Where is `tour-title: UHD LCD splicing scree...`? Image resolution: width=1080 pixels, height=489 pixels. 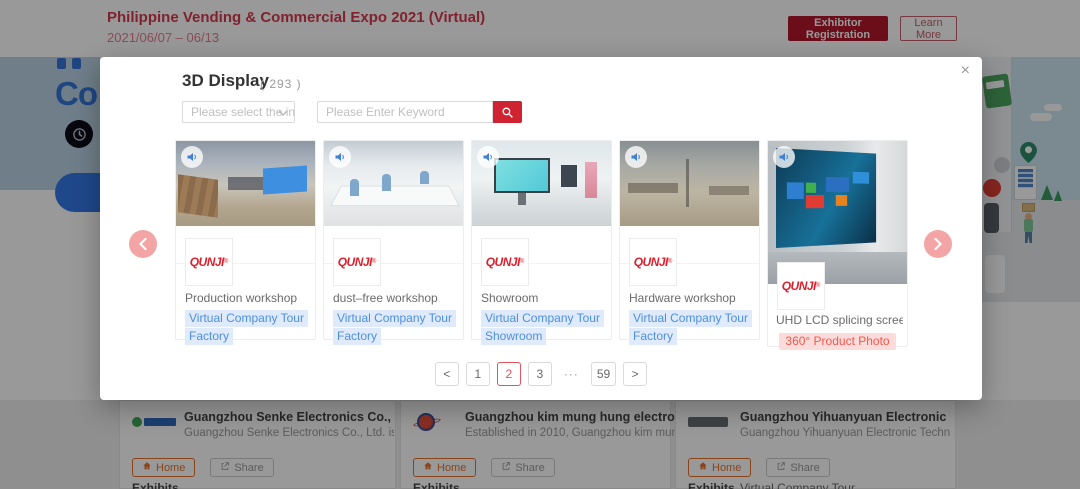 tour-title: UHD LCD splicing scree... is located at coordinates (839, 320).